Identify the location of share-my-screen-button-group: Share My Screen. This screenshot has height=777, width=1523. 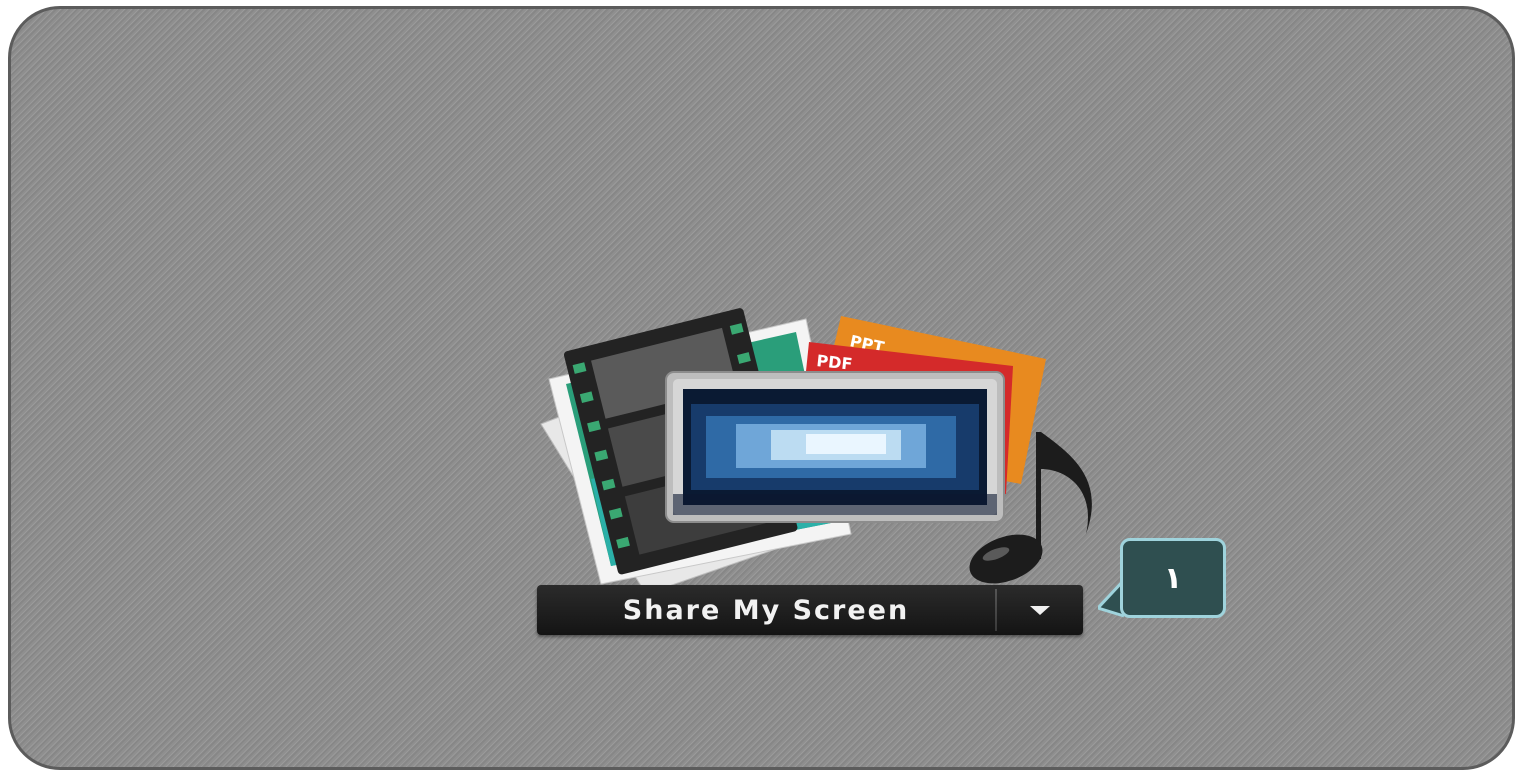
(810, 610).